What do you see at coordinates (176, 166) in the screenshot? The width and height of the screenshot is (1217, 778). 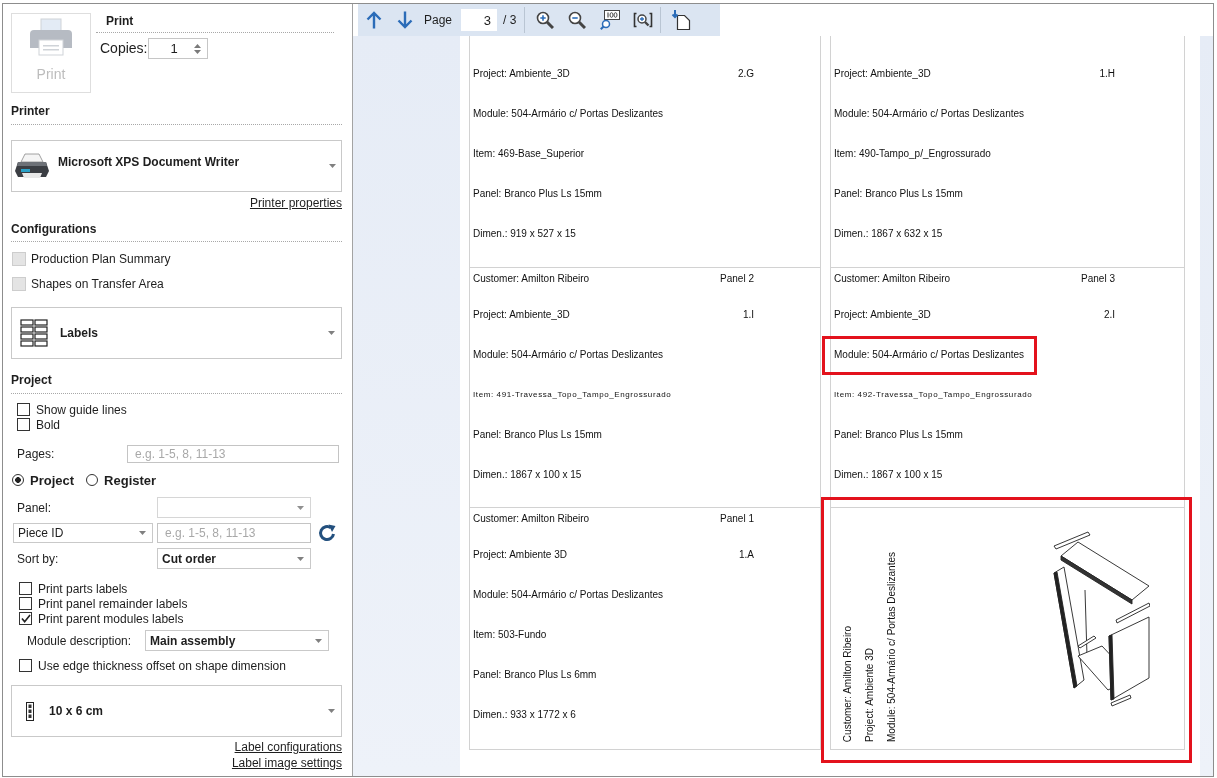 I see `printer-dropdown: Microsoft XPS Document Writer` at bounding box center [176, 166].